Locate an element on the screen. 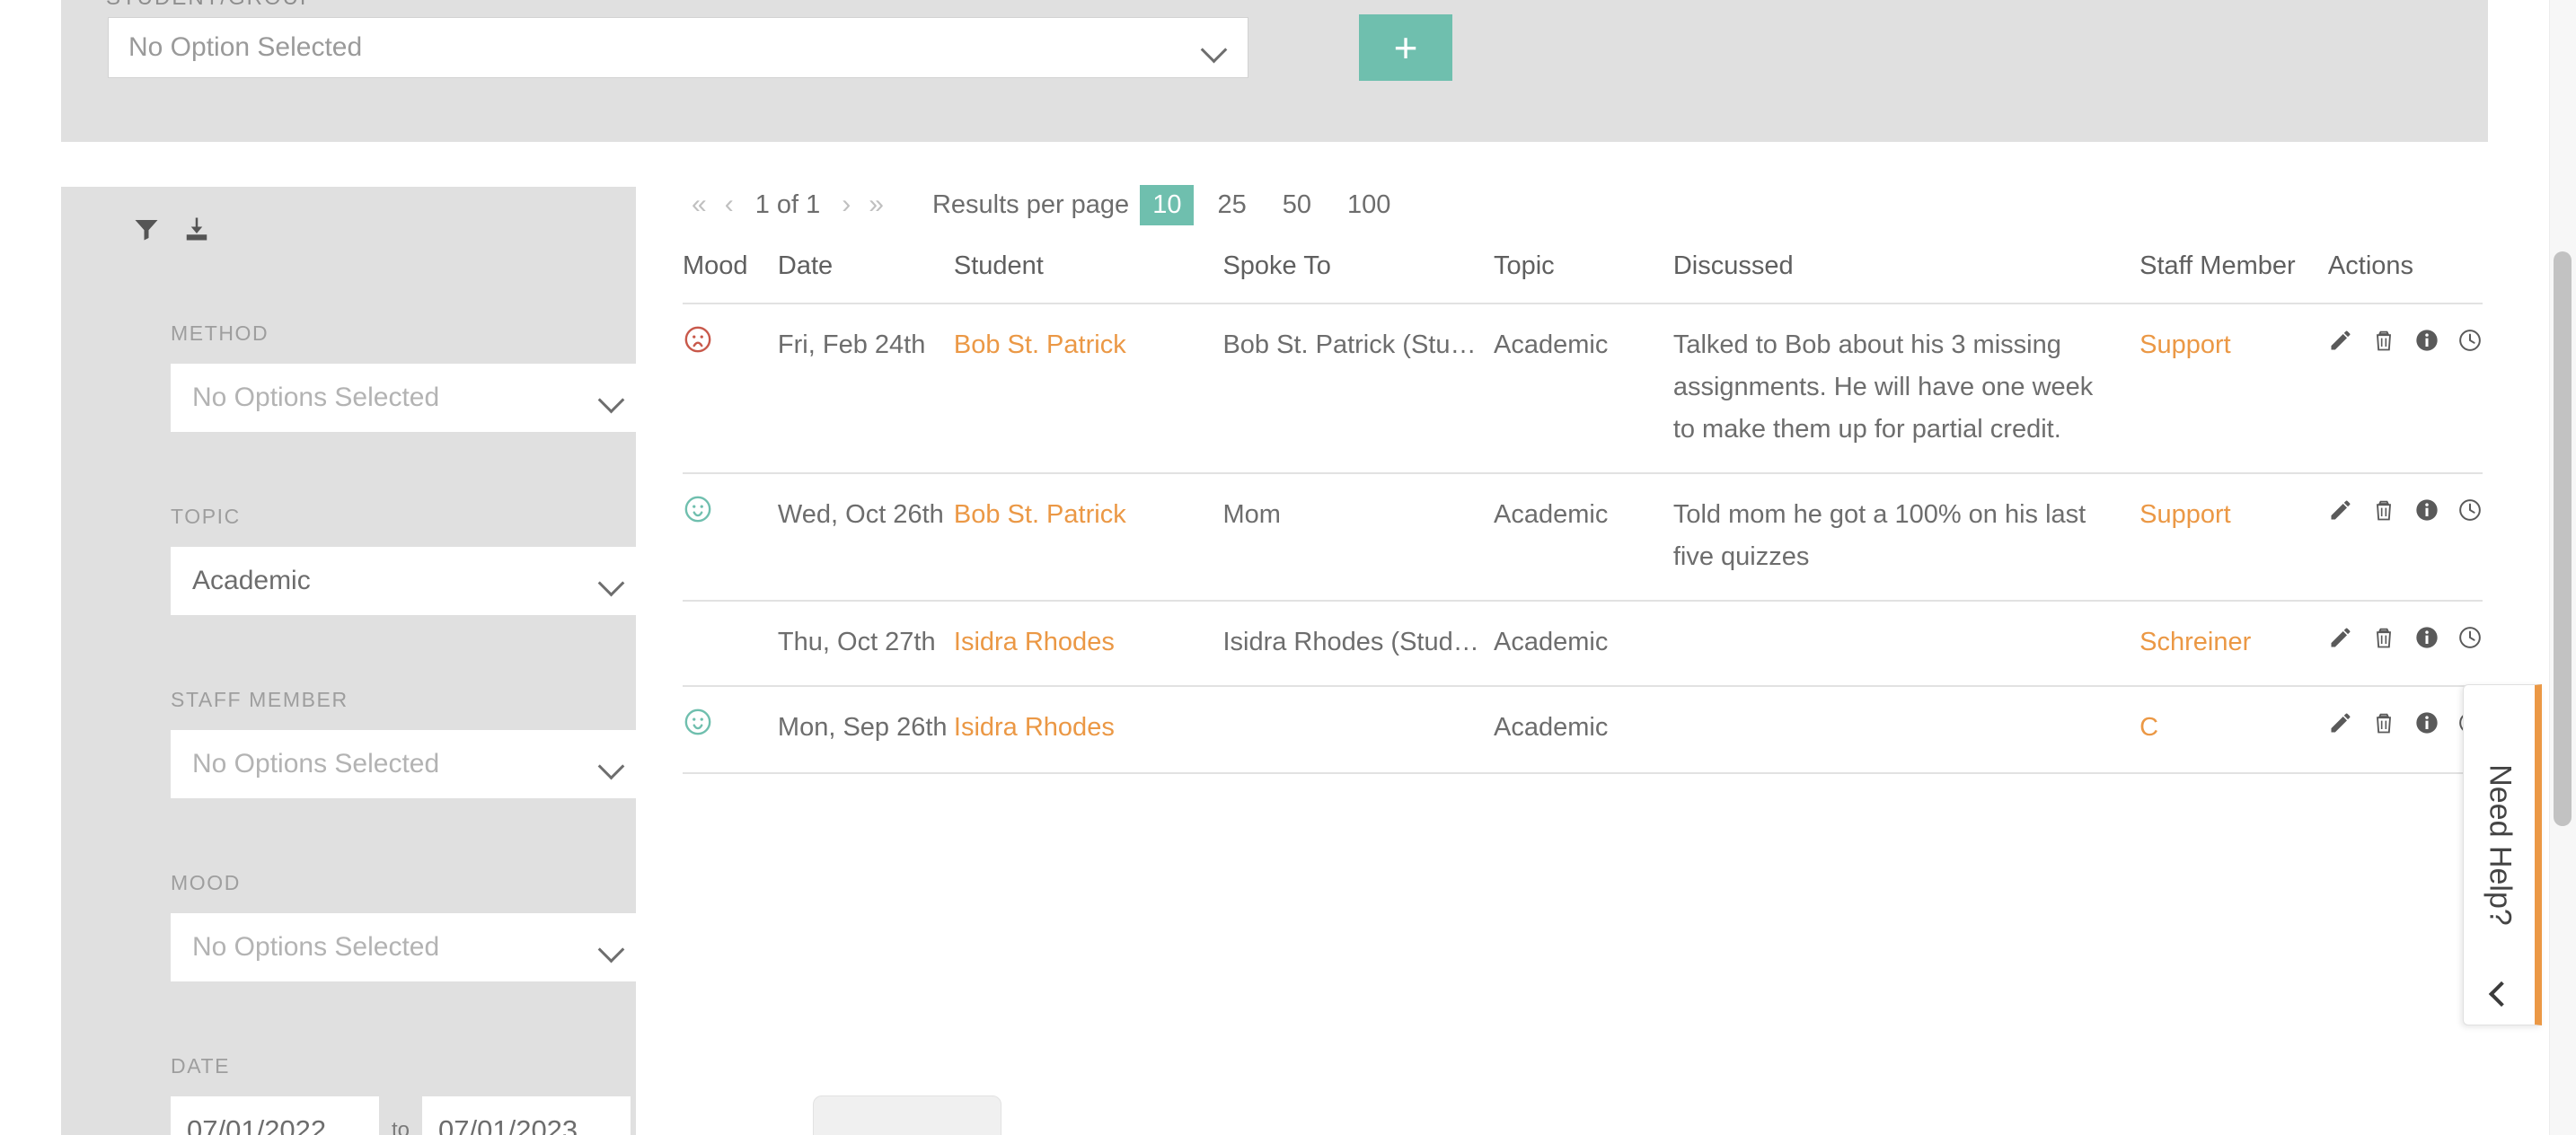 Image resolution: width=2576 pixels, height=1135 pixels. filter-topic: TOPIC Academic is located at coordinates (409, 560).